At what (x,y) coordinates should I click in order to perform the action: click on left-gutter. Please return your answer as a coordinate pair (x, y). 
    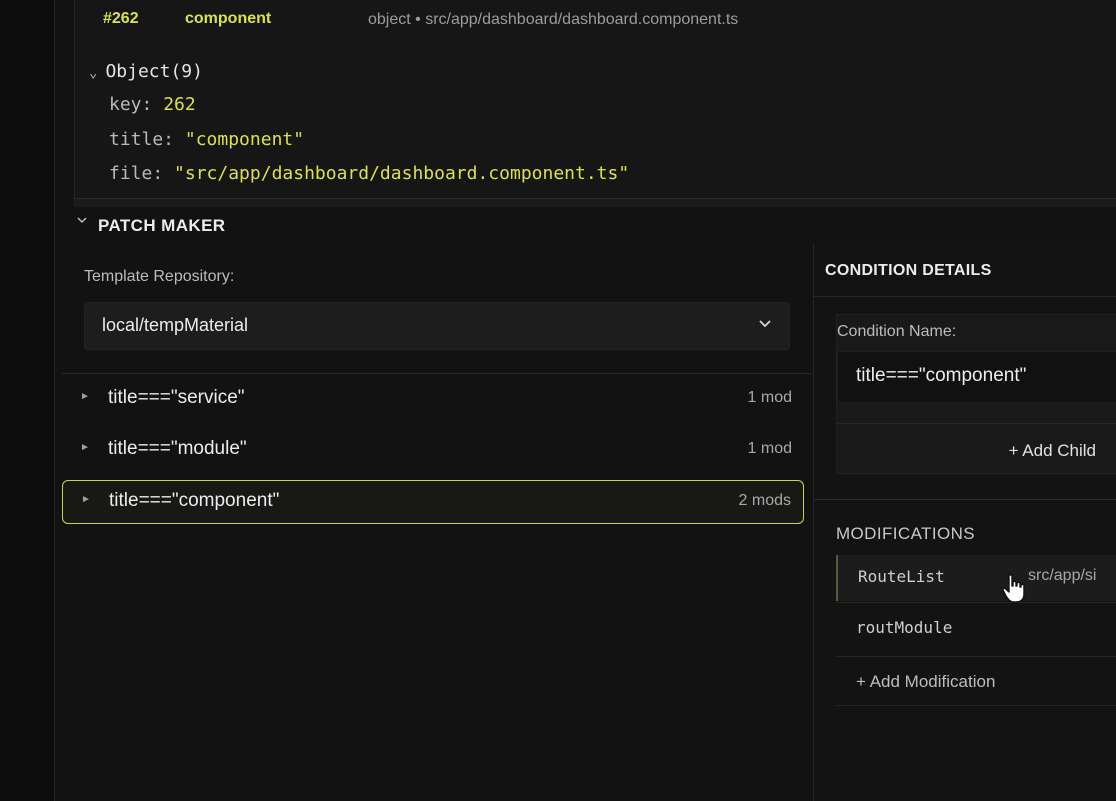
    Looking at the image, I should click on (27, 400).